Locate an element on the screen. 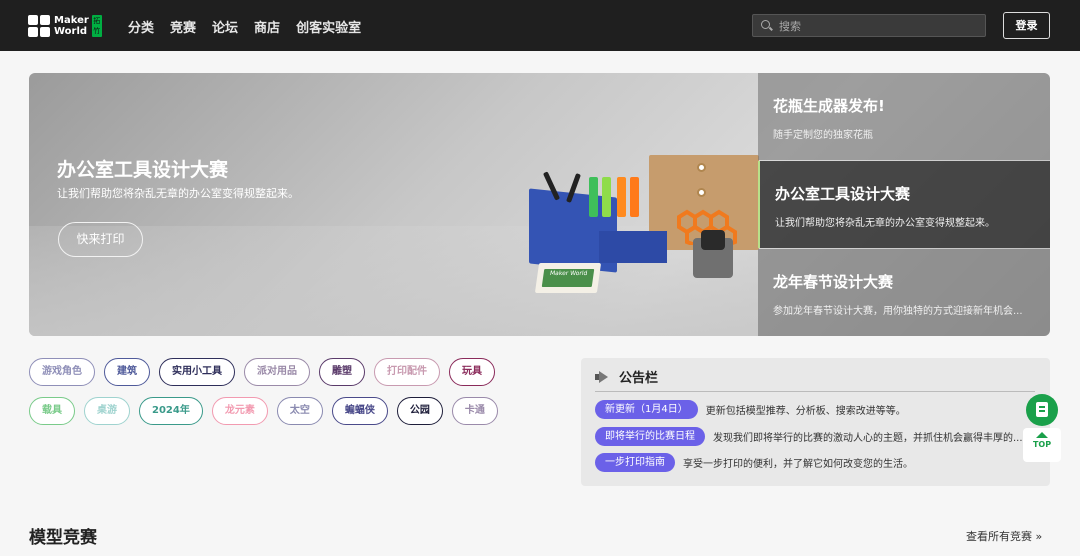  print-now-button: 快来打印 is located at coordinates (100, 239).